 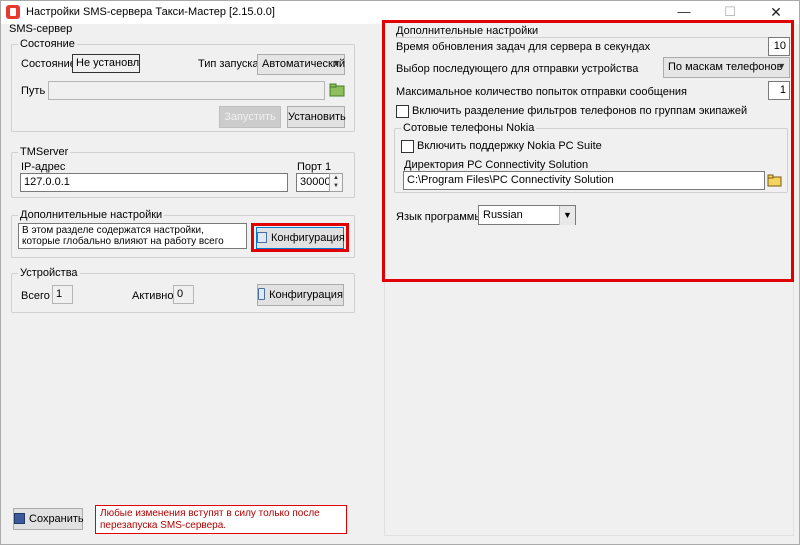 I want to click on nokia-enable-label: Включить поддержку Nokia PC Suite, so click(x=509, y=146).